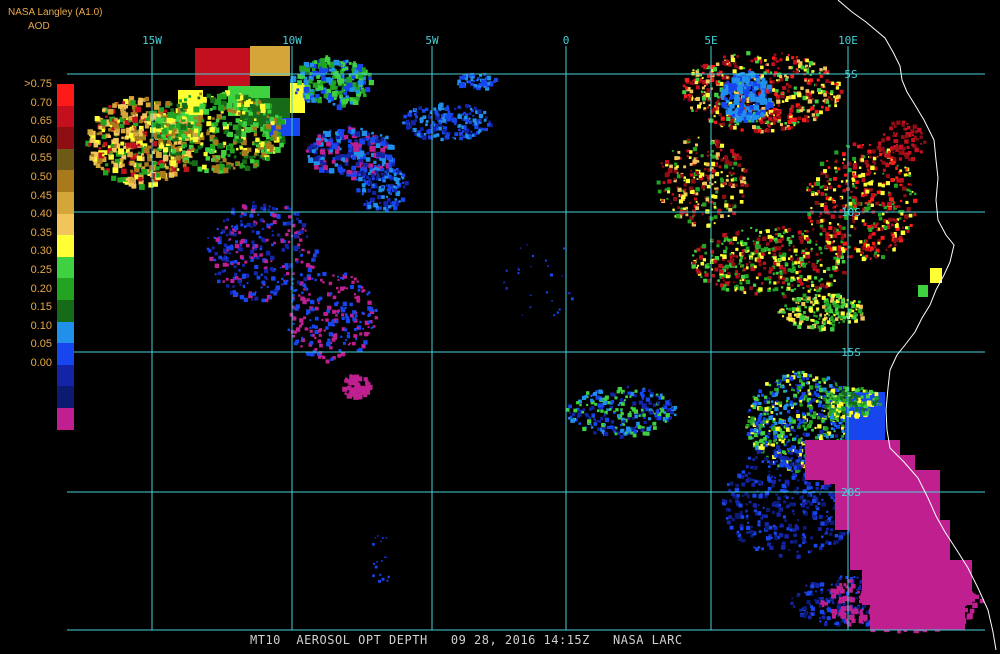  I want to click on longitude-label: 10E, so click(848, 40).